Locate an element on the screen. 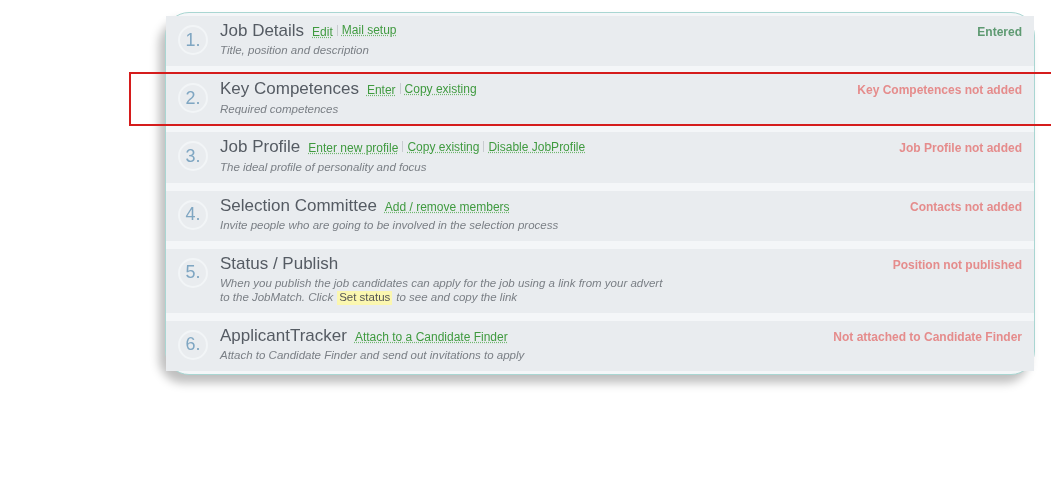 The height and width of the screenshot is (481, 1051). step-description: to see and copy the link is located at coordinates (457, 297).